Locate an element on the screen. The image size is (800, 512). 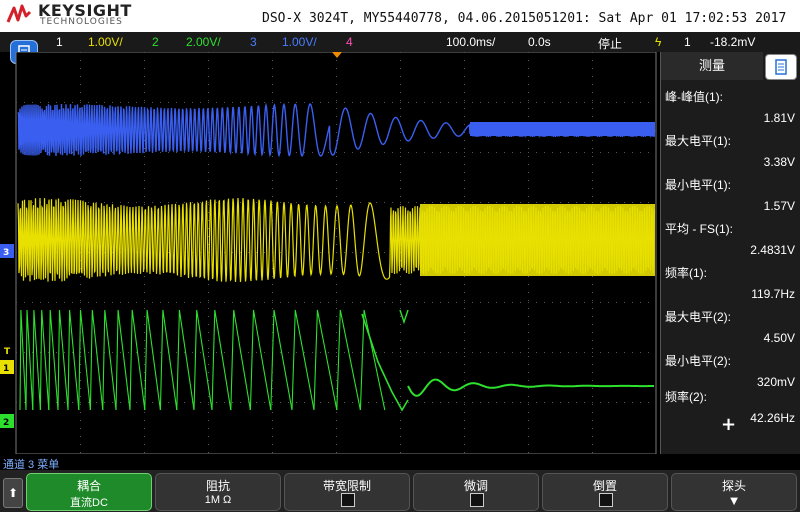
svg-text: 1 is located at coordinates (6, 369).